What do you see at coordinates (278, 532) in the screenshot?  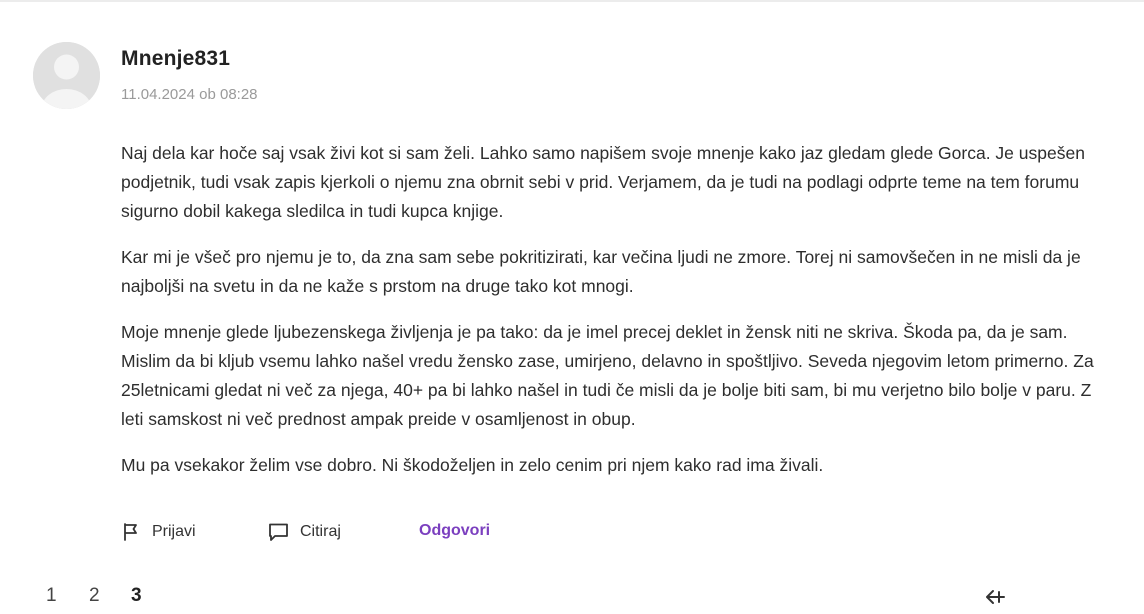 I see `comment-icon` at bounding box center [278, 532].